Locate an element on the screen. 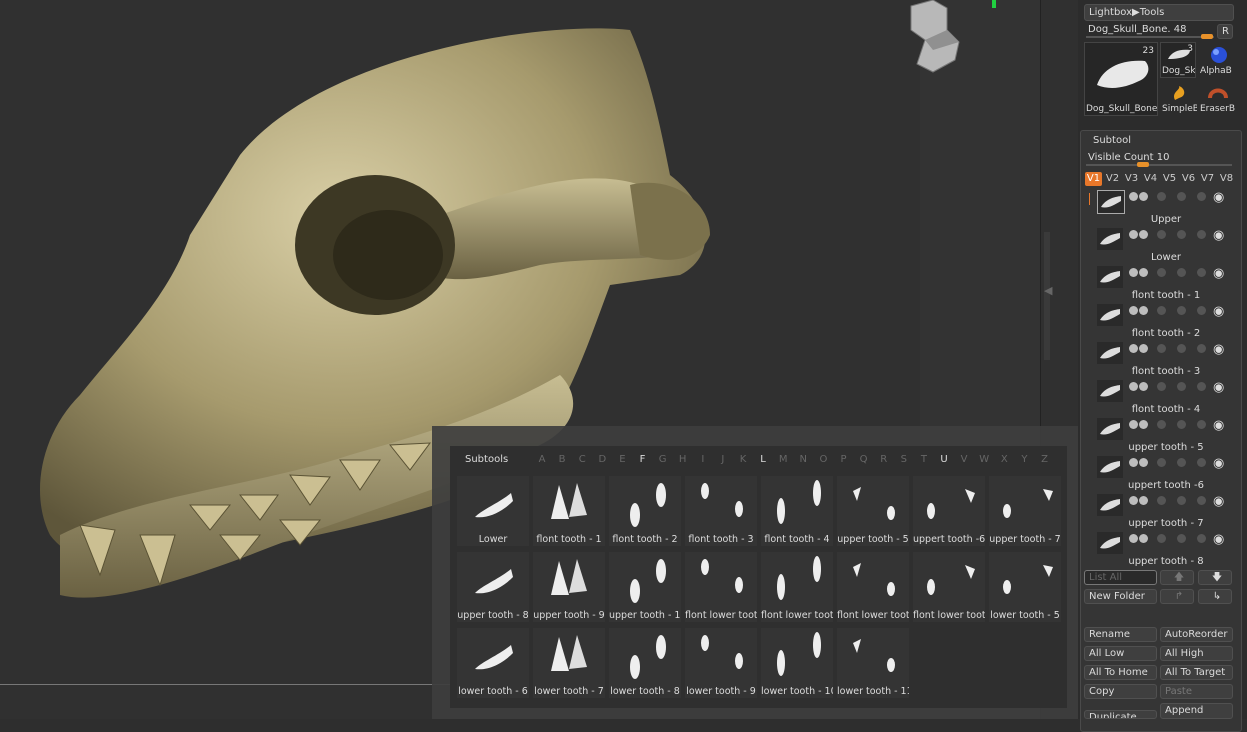 The width and height of the screenshot is (1247, 732). all-to-home-button: All To Home is located at coordinates (1120, 672).